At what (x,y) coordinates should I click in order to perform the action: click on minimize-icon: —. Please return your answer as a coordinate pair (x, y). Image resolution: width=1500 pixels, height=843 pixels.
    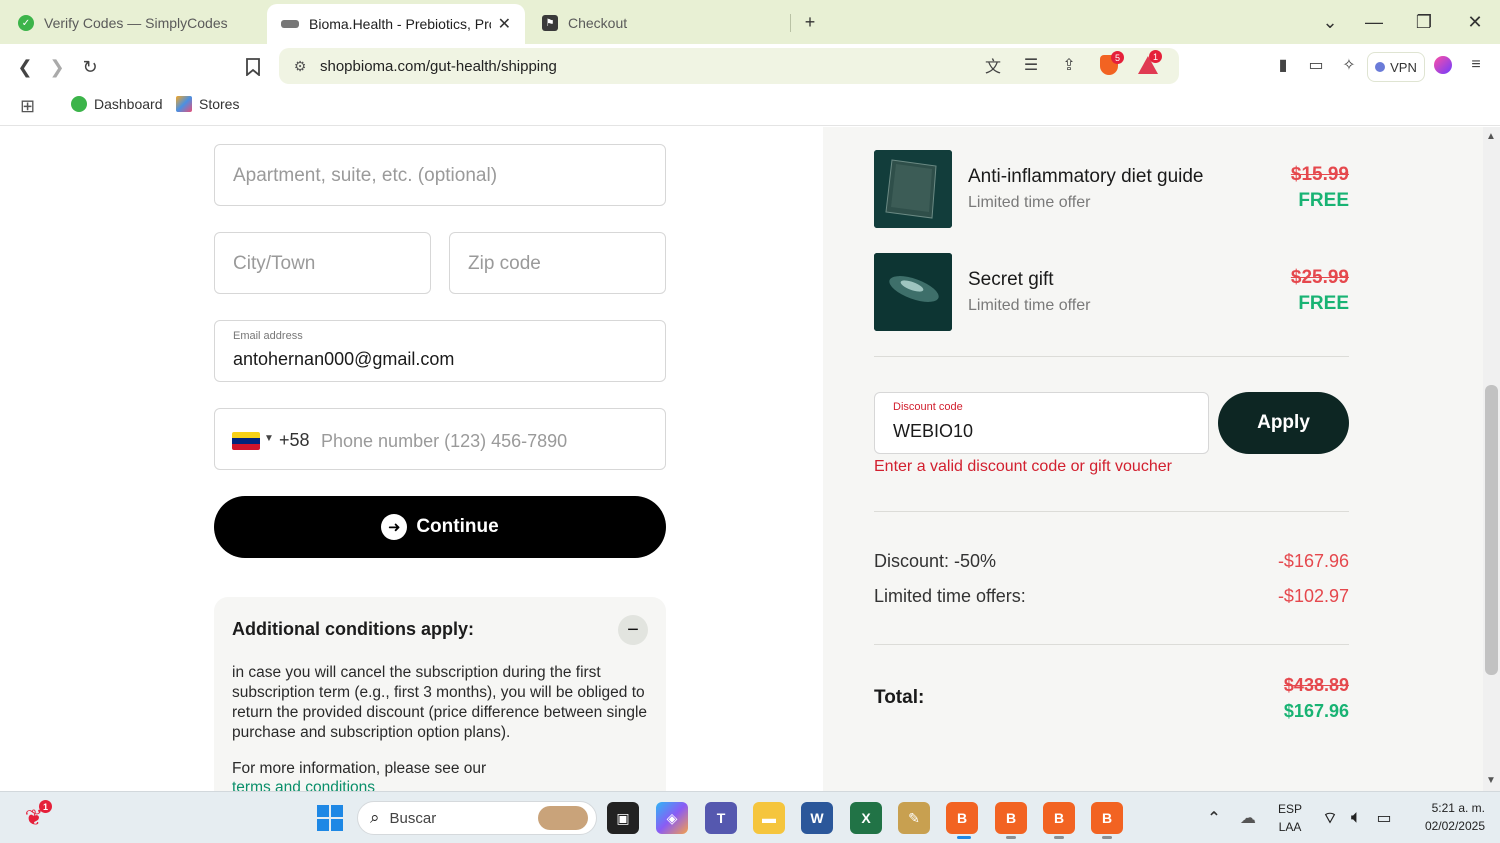
    Looking at the image, I should click on (1374, 22).